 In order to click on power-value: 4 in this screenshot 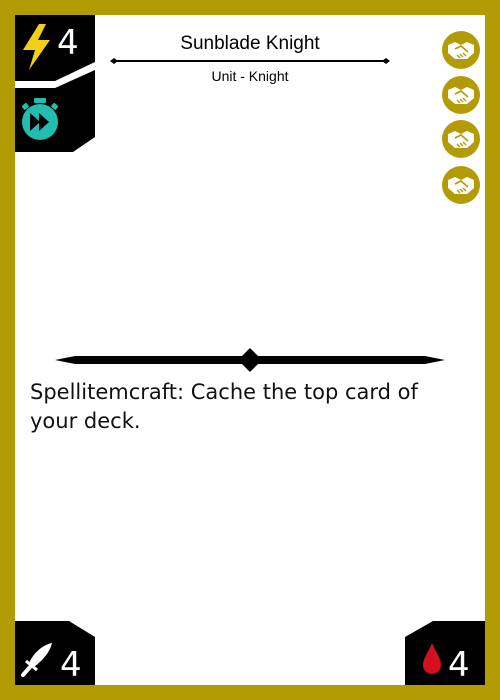, I will do `click(71, 665)`.